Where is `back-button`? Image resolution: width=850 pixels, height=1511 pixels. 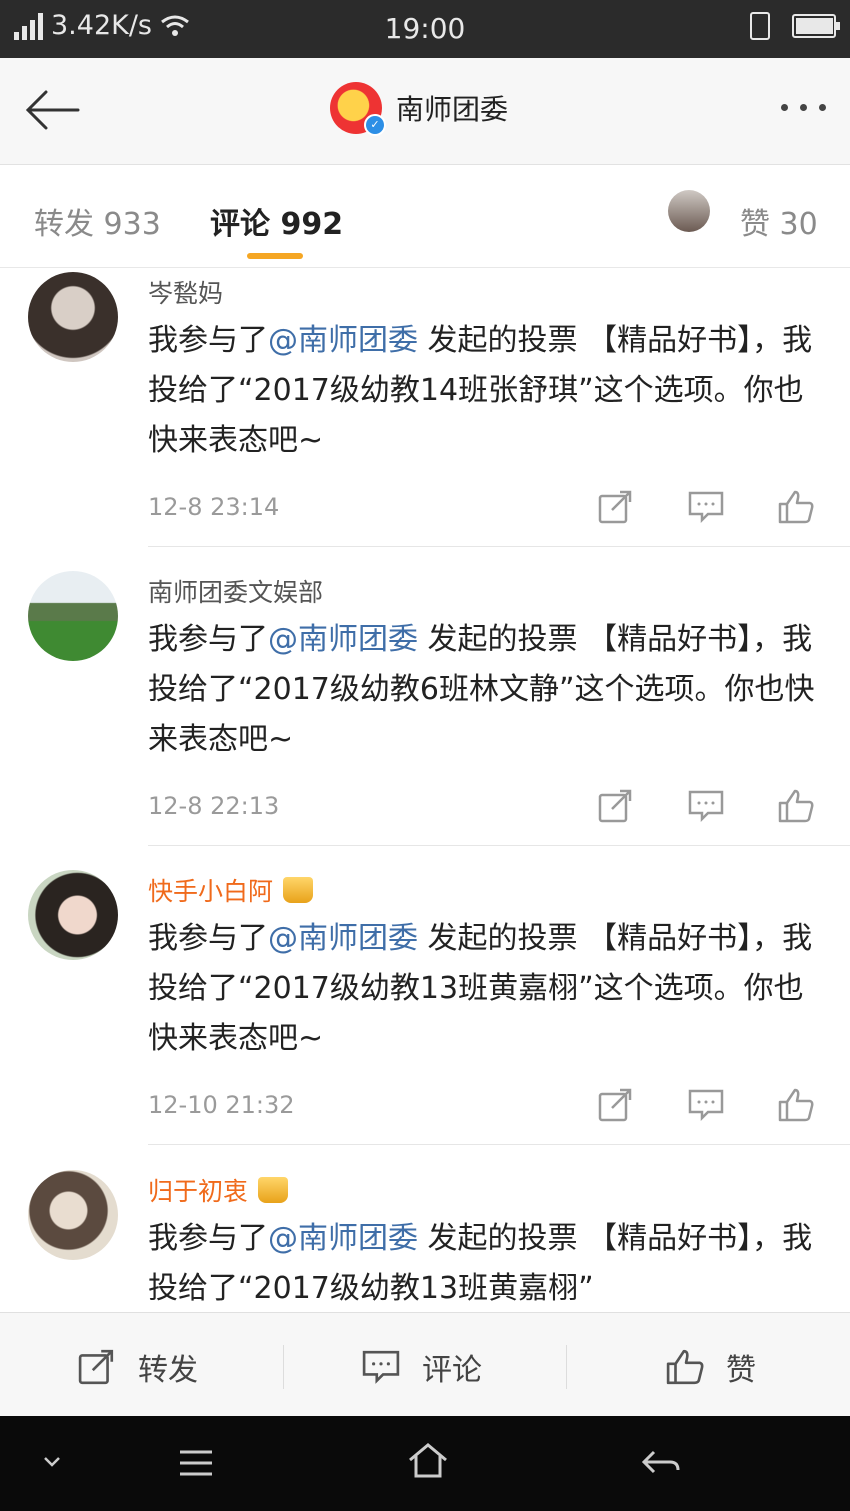 back-button is located at coordinates (52, 110).